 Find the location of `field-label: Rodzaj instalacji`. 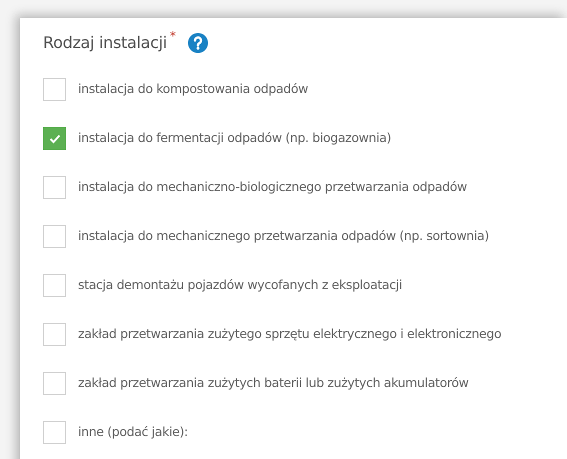

field-label: Rodzaj instalacji is located at coordinates (105, 43).